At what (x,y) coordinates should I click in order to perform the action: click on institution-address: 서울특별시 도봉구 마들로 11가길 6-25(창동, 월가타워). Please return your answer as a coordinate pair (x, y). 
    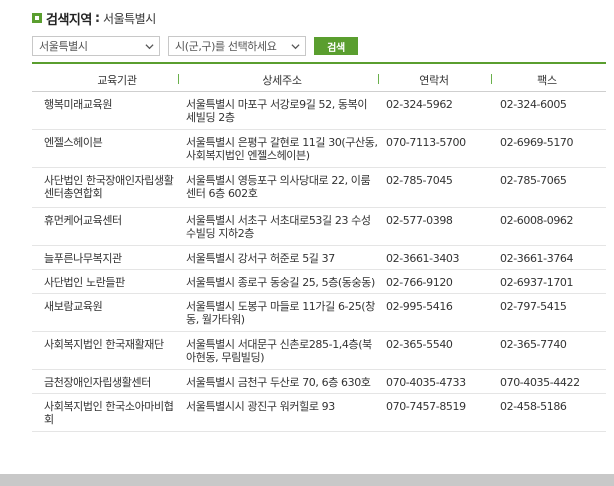
    Looking at the image, I should click on (280, 313).